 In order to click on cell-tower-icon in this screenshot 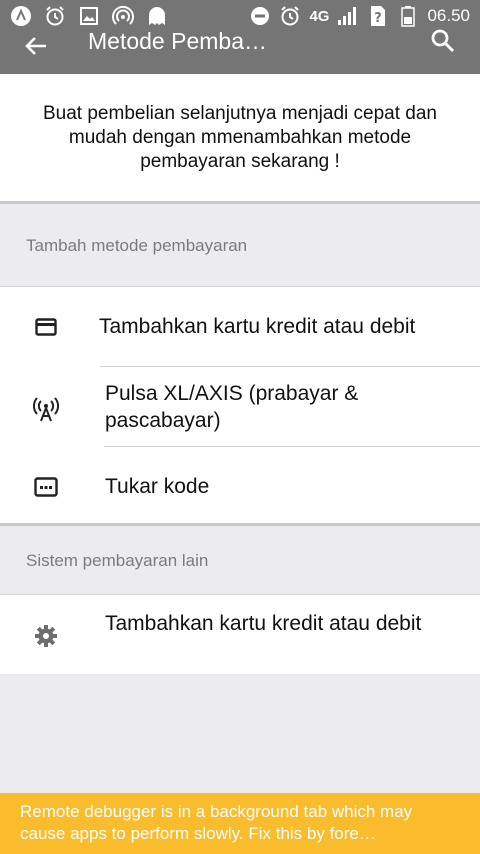, I will do `click(46, 409)`.